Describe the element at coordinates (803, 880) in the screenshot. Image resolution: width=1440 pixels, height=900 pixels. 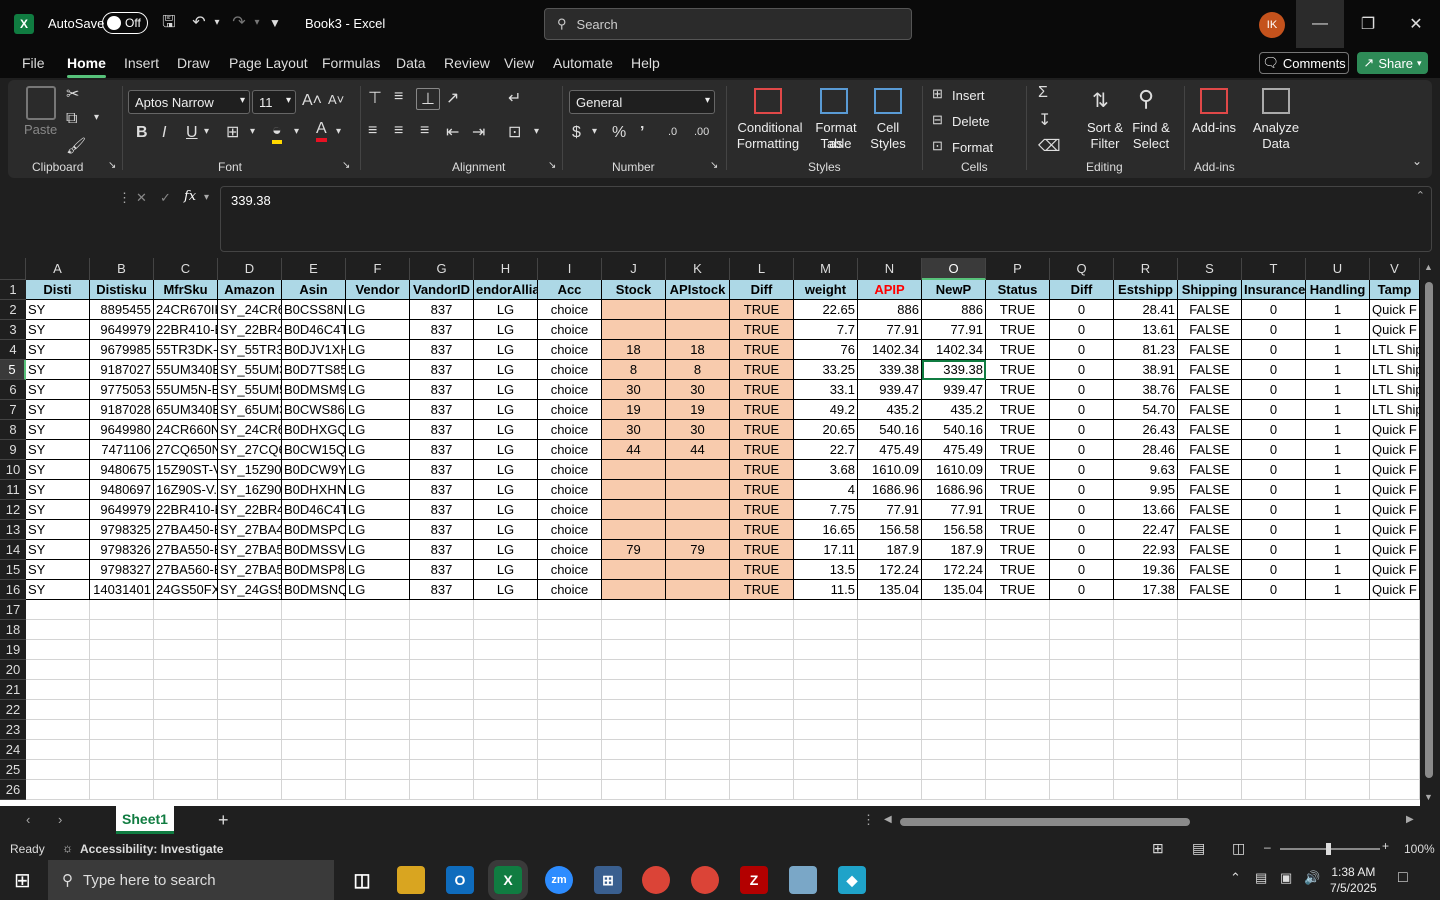
I see `notes-app-icon` at that location.